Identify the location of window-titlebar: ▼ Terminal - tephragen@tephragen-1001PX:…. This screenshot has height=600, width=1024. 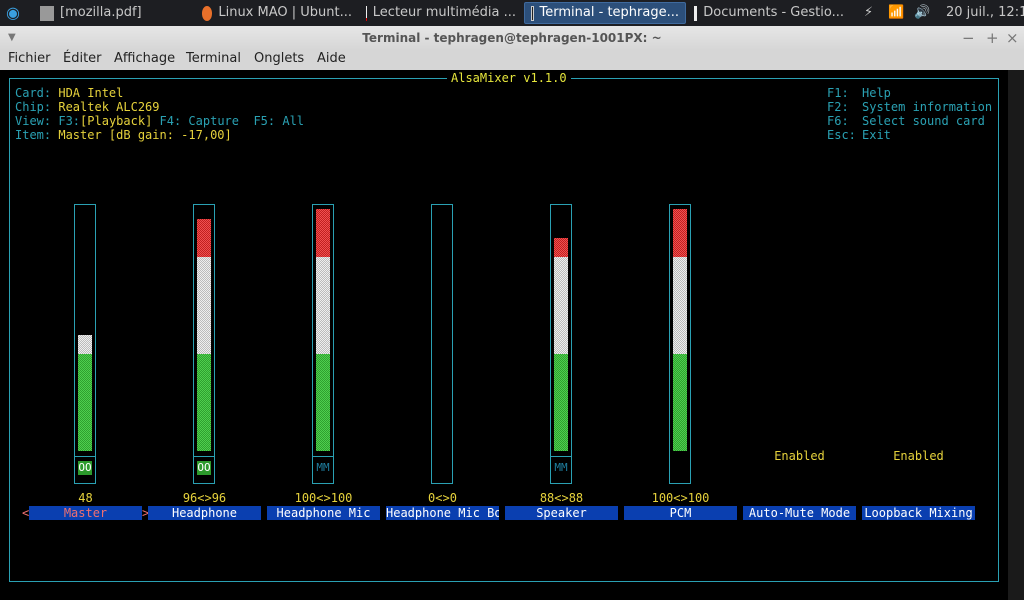
(512, 38).